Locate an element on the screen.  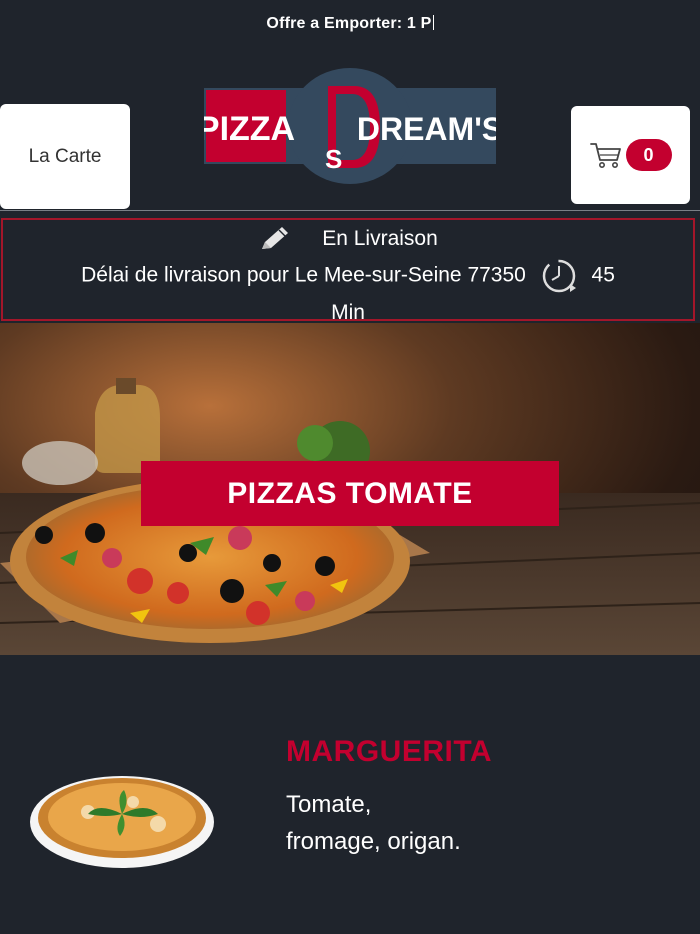
pencil-icon is located at coordinates (275, 239).